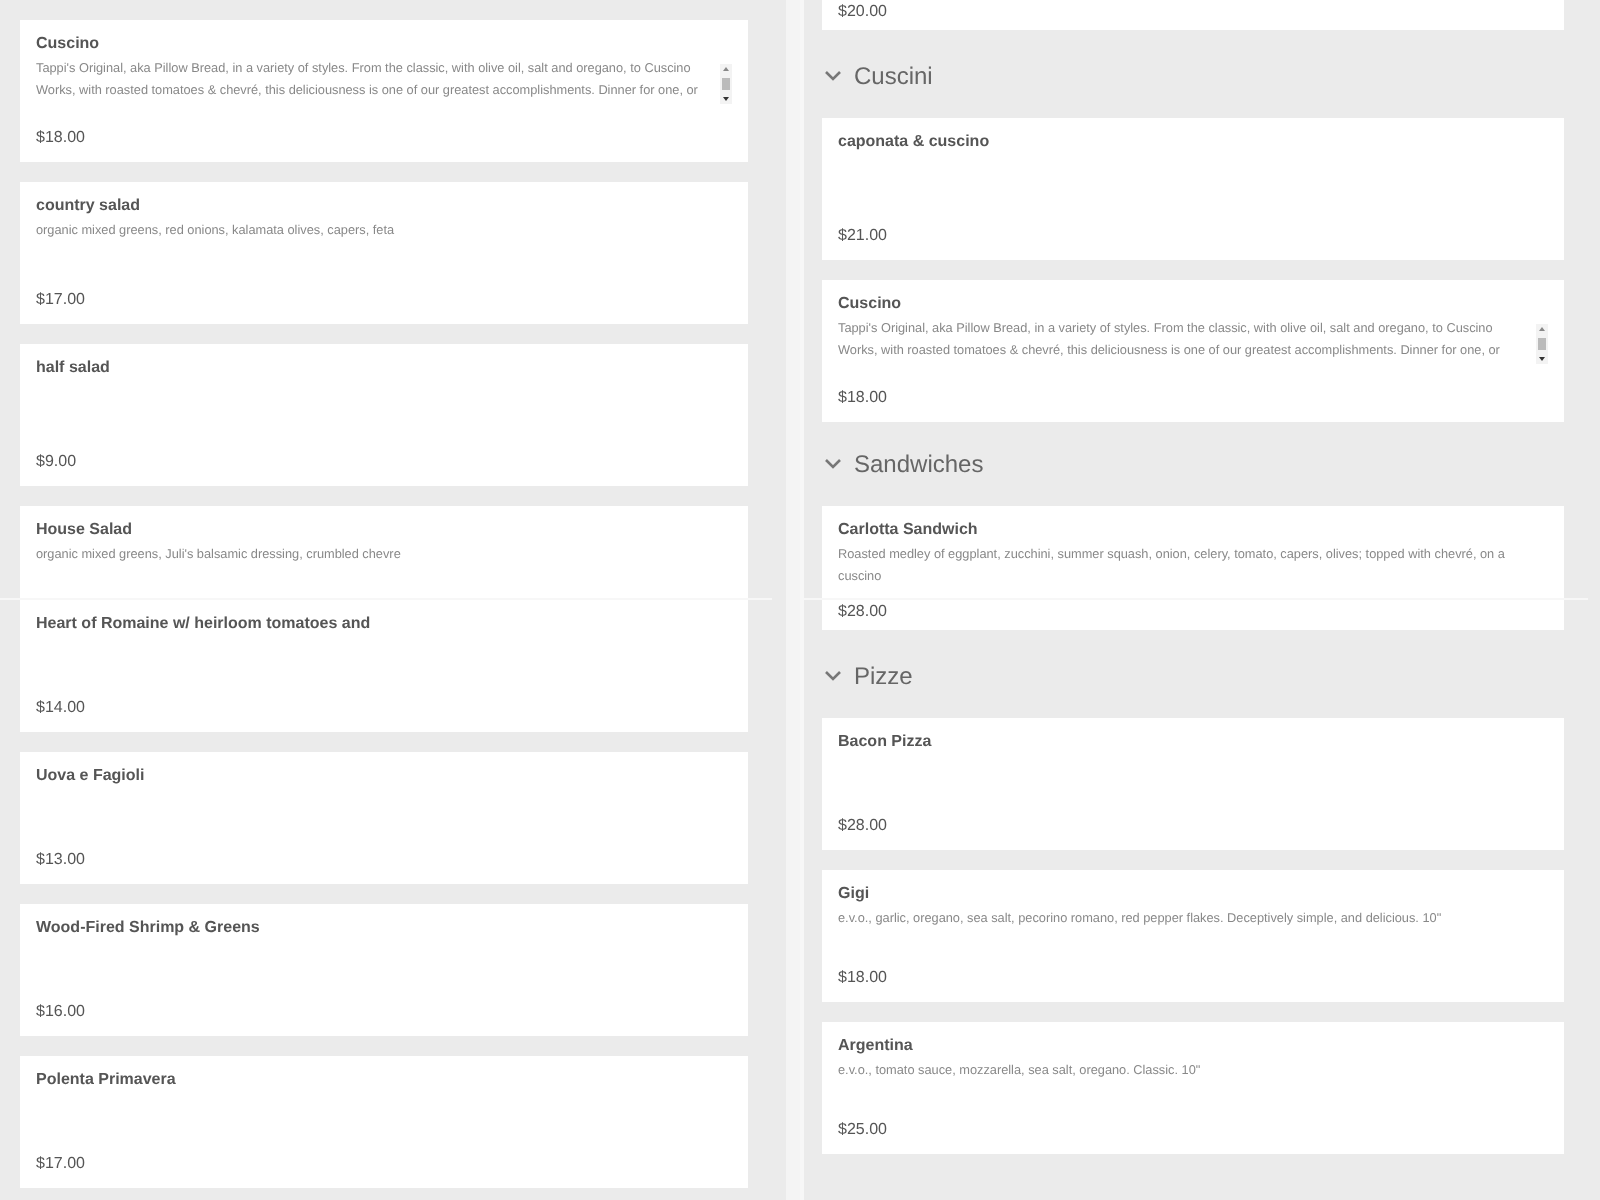 The height and width of the screenshot is (1200, 1600). What do you see at coordinates (893, 76) in the screenshot?
I see `section-heading: Cuscini` at bounding box center [893, 76].